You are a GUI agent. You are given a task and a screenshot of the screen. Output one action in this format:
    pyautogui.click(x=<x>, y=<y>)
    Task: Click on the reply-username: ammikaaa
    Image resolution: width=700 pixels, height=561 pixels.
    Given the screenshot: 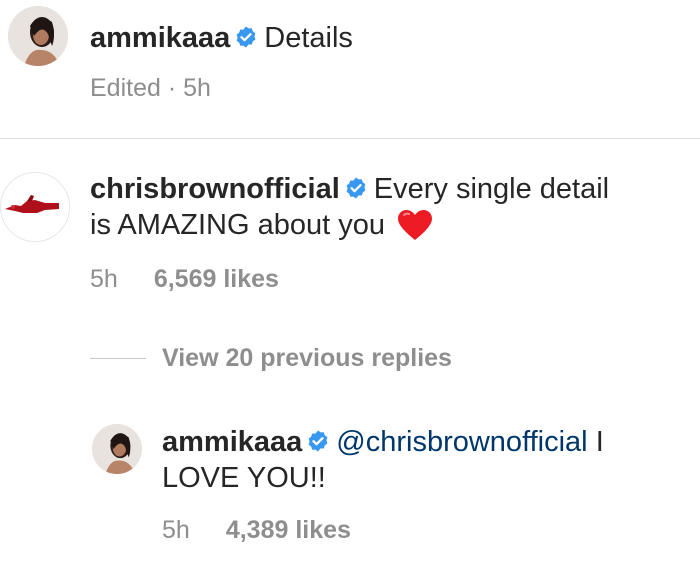 What is the action you would take?
    pyautogui.click(x=232, y=442)
    